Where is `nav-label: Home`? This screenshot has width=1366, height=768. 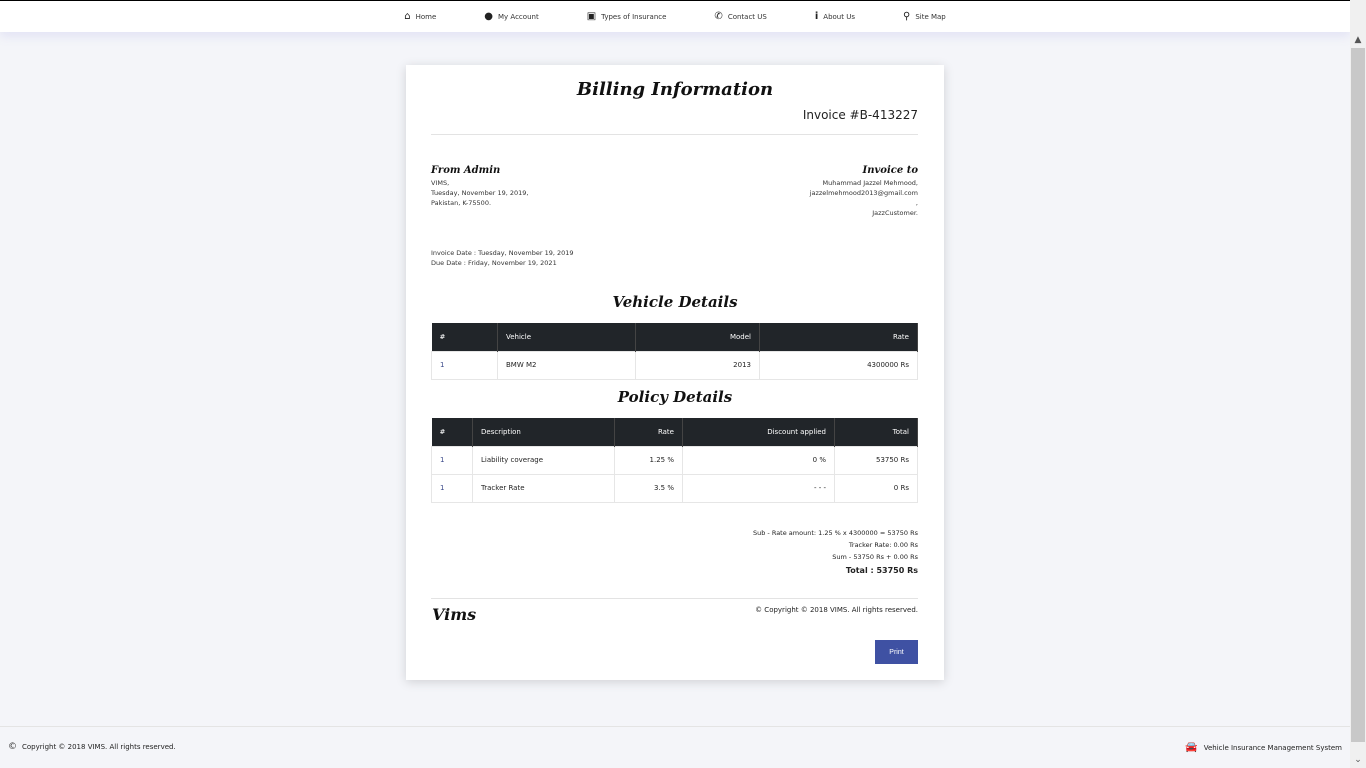 nav-label: Home is located at coordinates (426, 16).